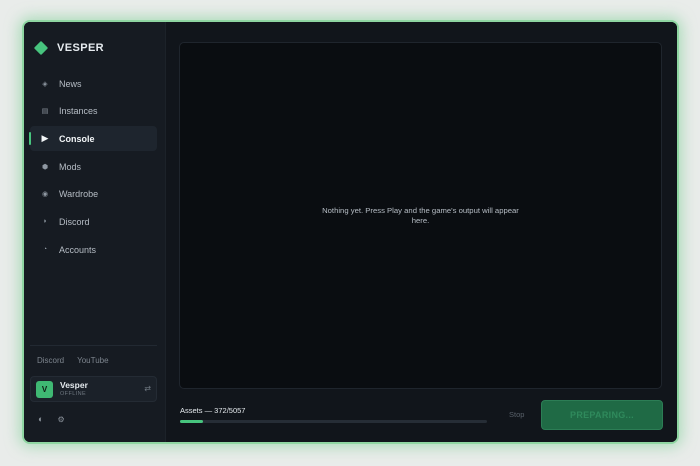 The width and height of the screenshot is (700, 466). Describe the element at coordinates (213, 410) in the screenshot. I see `progress-label: Assets — 372/5057` at that location.